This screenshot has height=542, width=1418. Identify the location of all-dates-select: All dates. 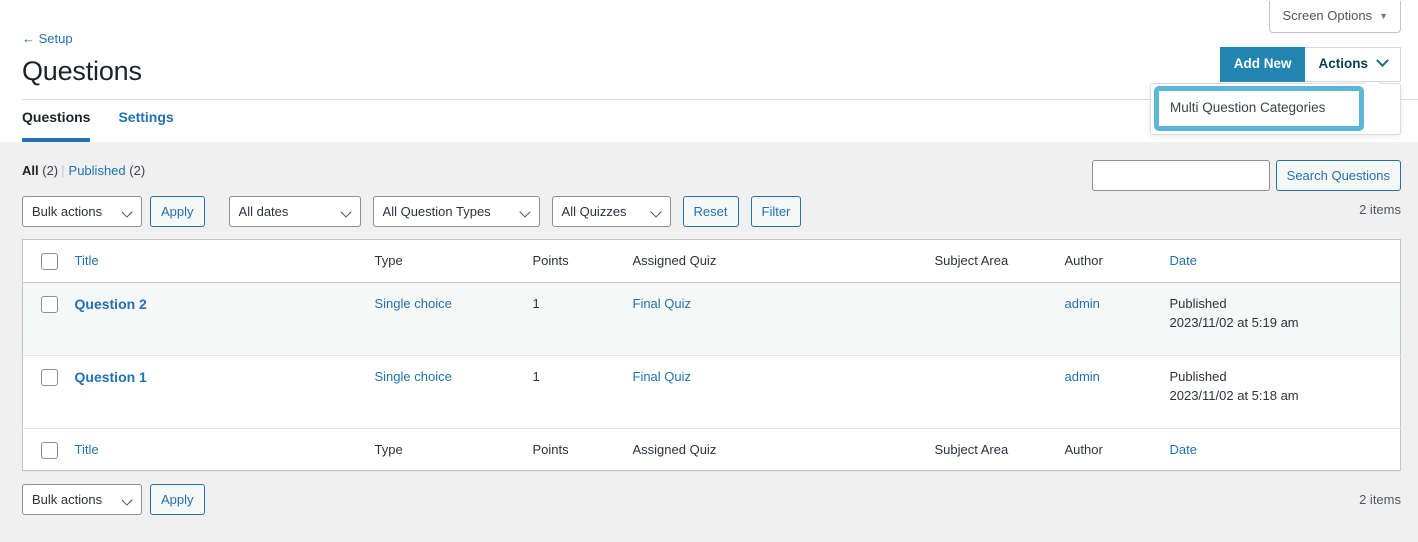
(294, 212).